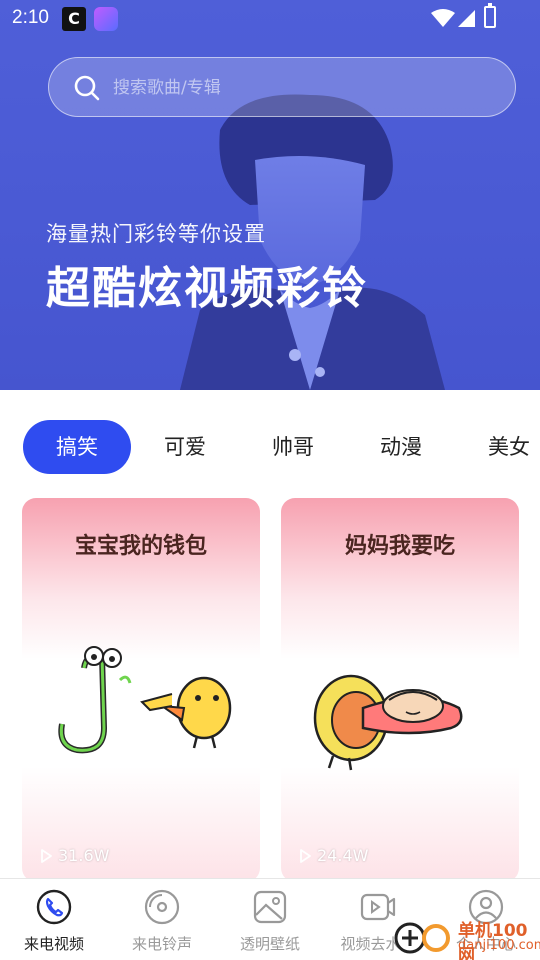 Image resolution: width=540 pixels, height=960 pixels. I want to click on picture-icon, so click(270, 907).